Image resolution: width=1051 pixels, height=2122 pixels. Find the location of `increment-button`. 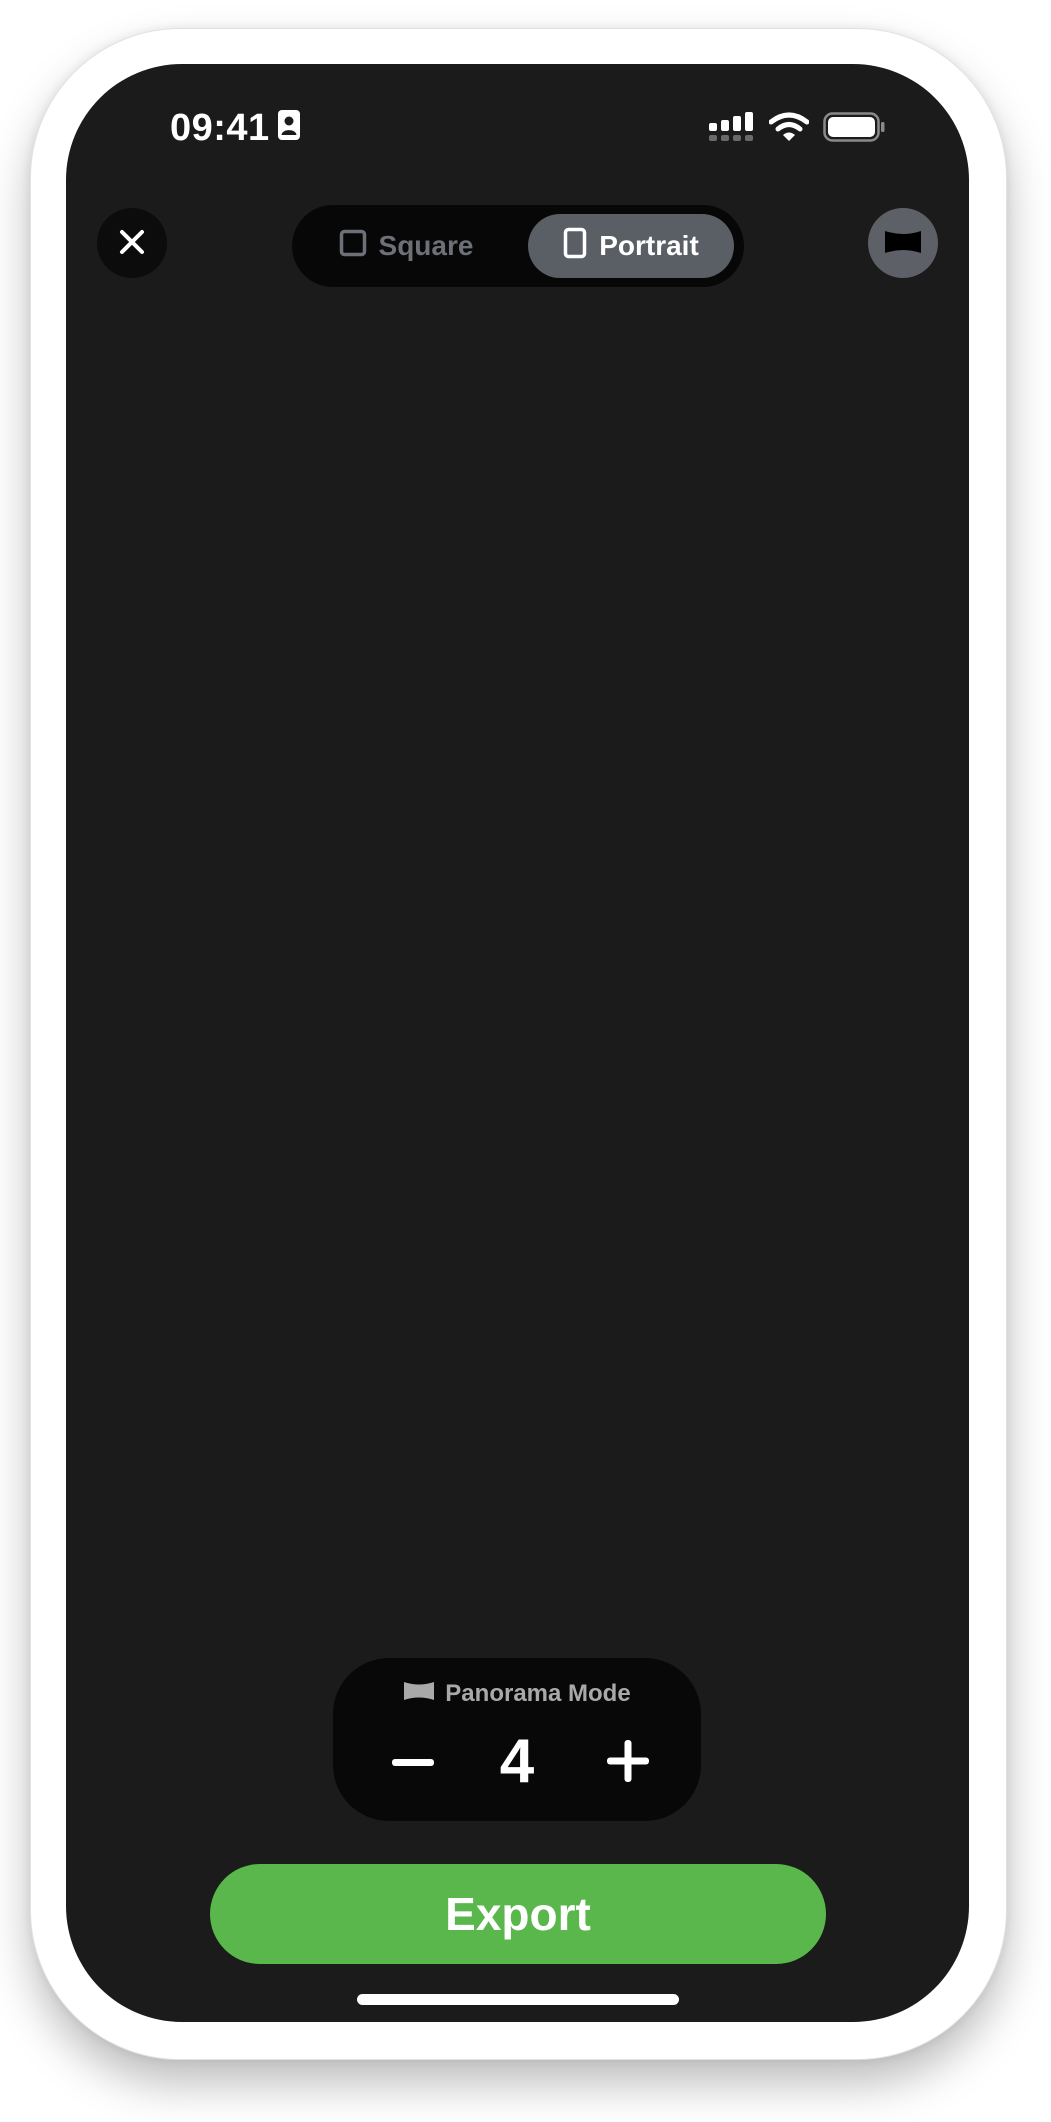

increment-button is located at coordinates (628, 1763).